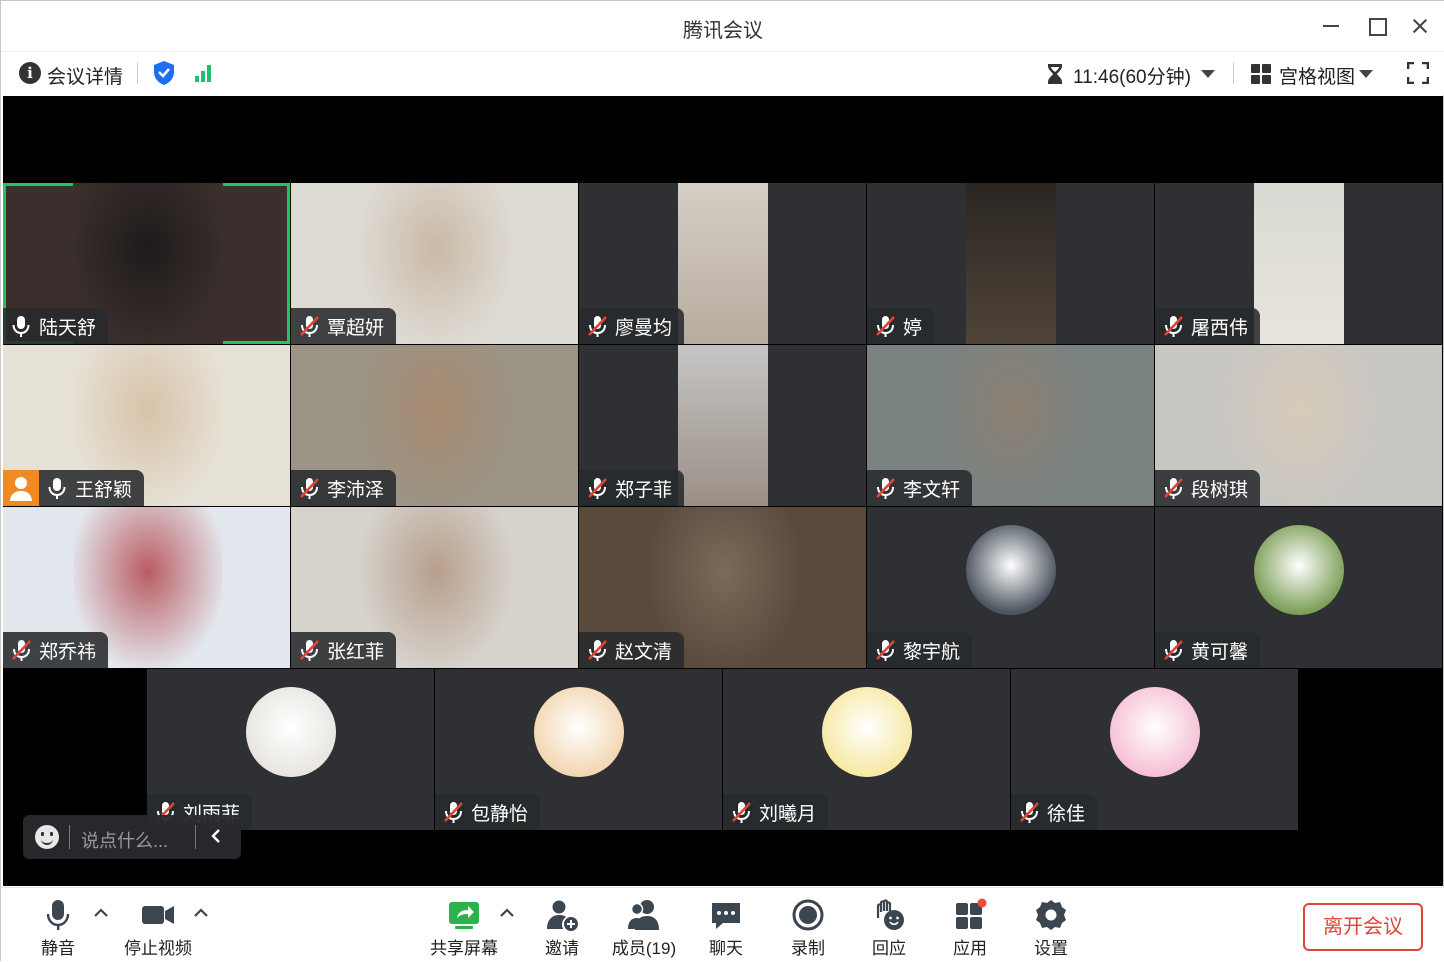 The image size is (1444, 962). Describe the element at coordinates (808, 915) in the screenshot. I see `record-icon` at that location.